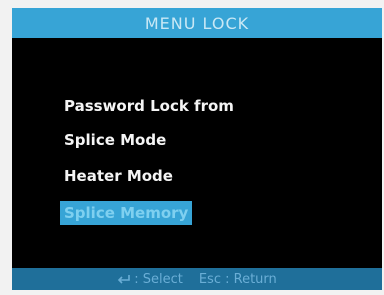 The width and height of the screenshot is (384, 295). I want to click on menu-item-label: Heater Mode, so click(118, 176).